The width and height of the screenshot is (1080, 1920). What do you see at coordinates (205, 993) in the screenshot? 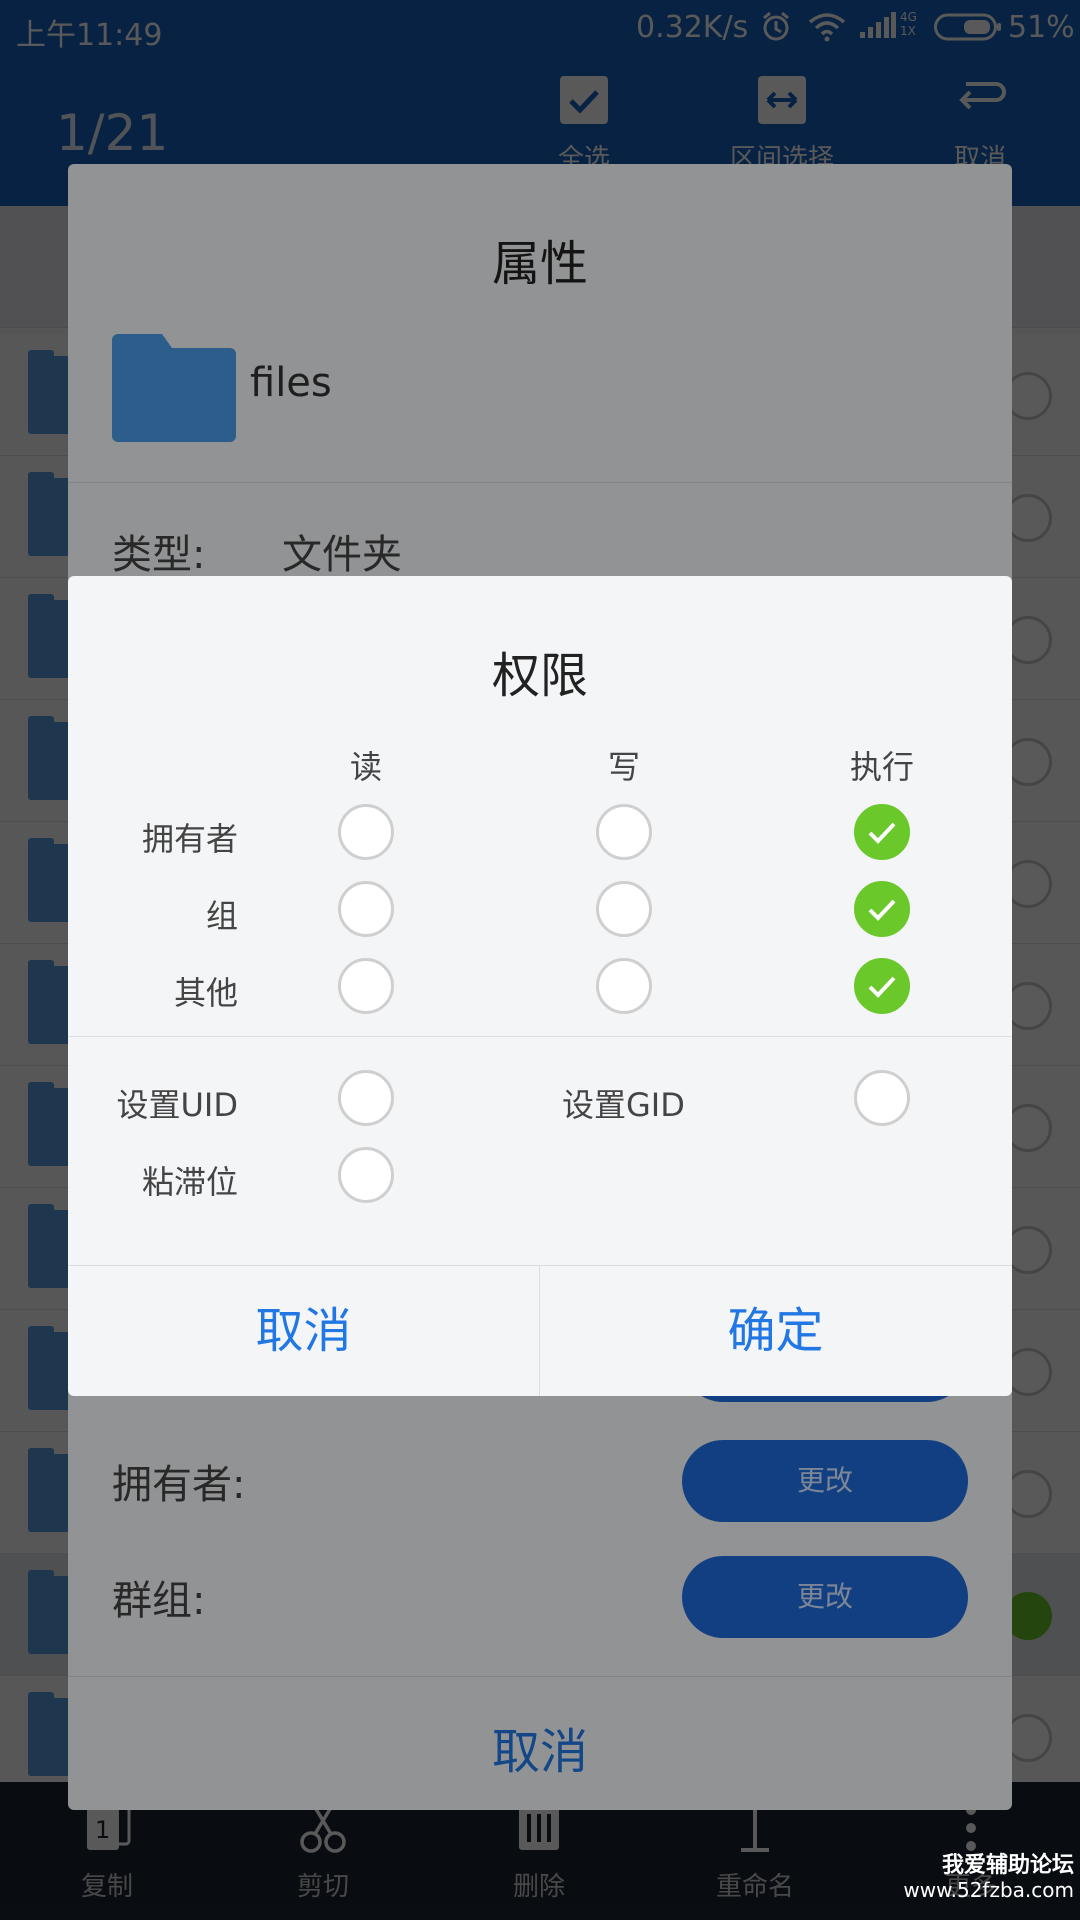
I see `row-other-label: 其他` at bounding box center [205, 993].